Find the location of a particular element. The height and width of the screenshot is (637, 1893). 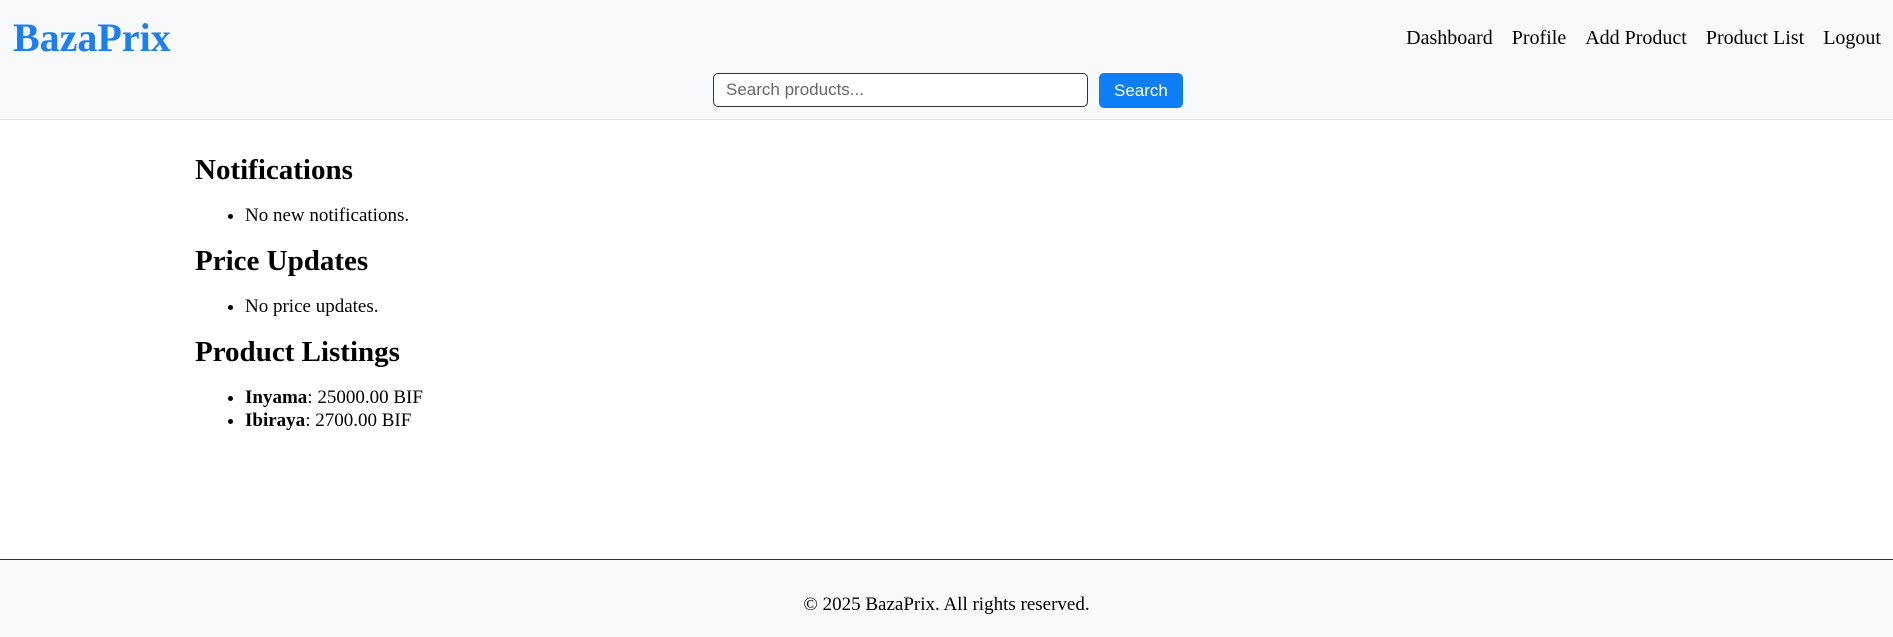

notifications-list: No new notifications. is located at coordinates (309, 215).